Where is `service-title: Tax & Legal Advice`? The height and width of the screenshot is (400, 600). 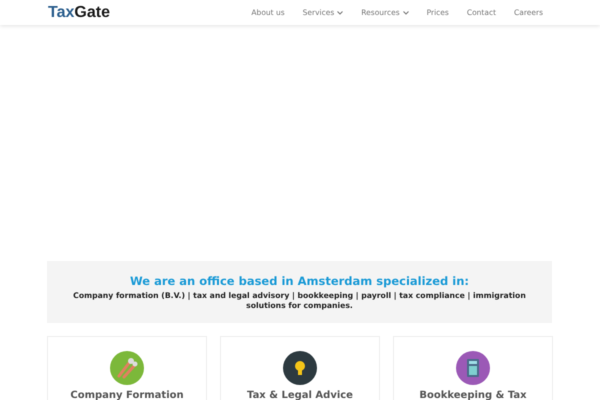
service-title: Tax & Legal Advice is located at coordinates (300, 395).